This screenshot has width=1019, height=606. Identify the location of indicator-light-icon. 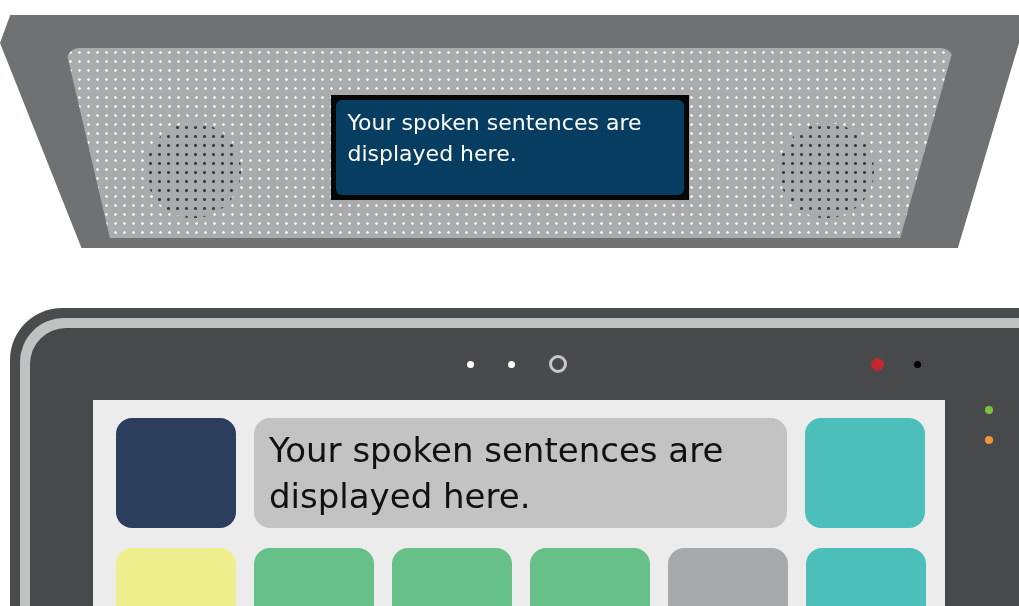
(877, 364).